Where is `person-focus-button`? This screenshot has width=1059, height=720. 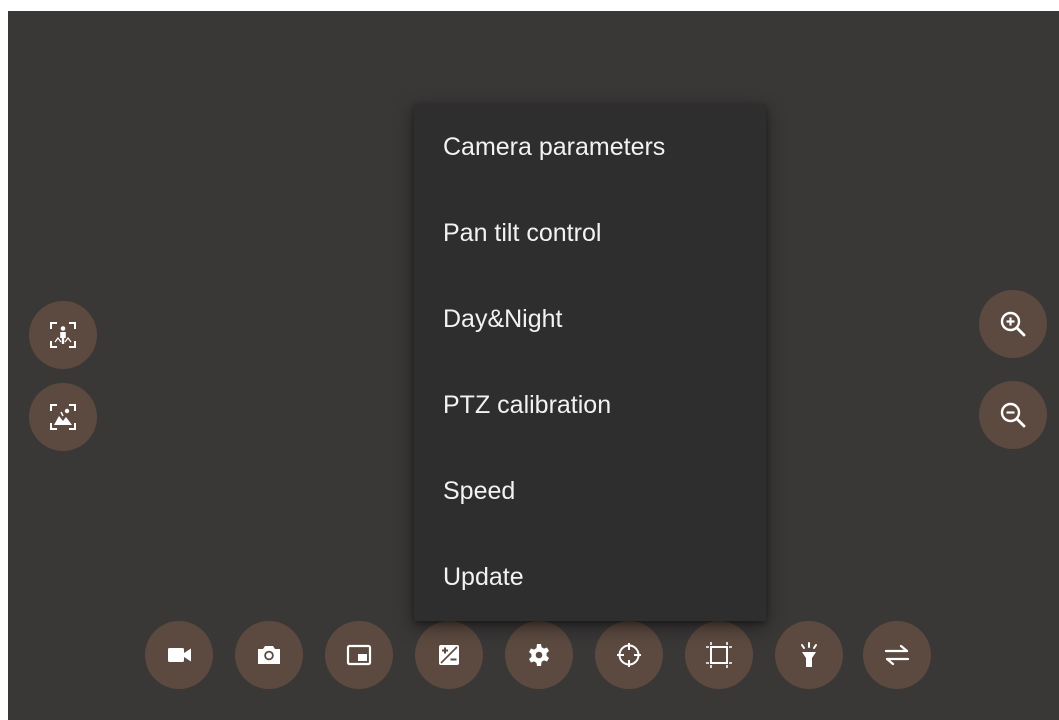
person-focus-button is located at coordinates (63, 335).